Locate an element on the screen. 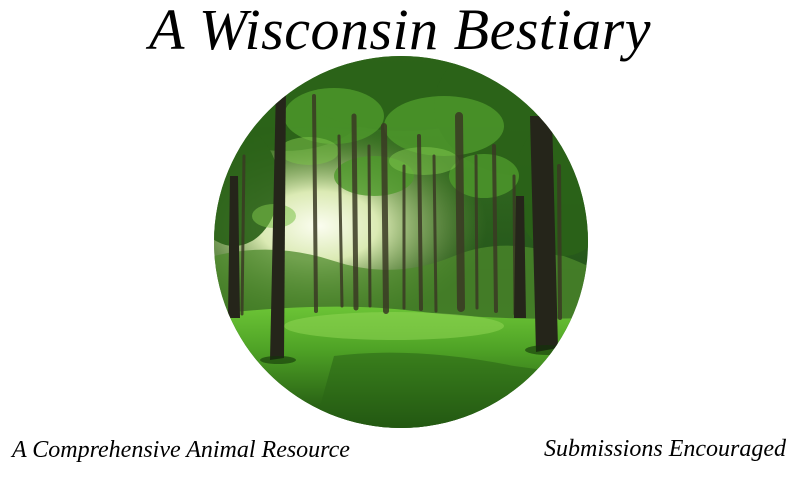  submissions-encouraged-link: Submissions Encouraged is located at coordinates (665, 449).